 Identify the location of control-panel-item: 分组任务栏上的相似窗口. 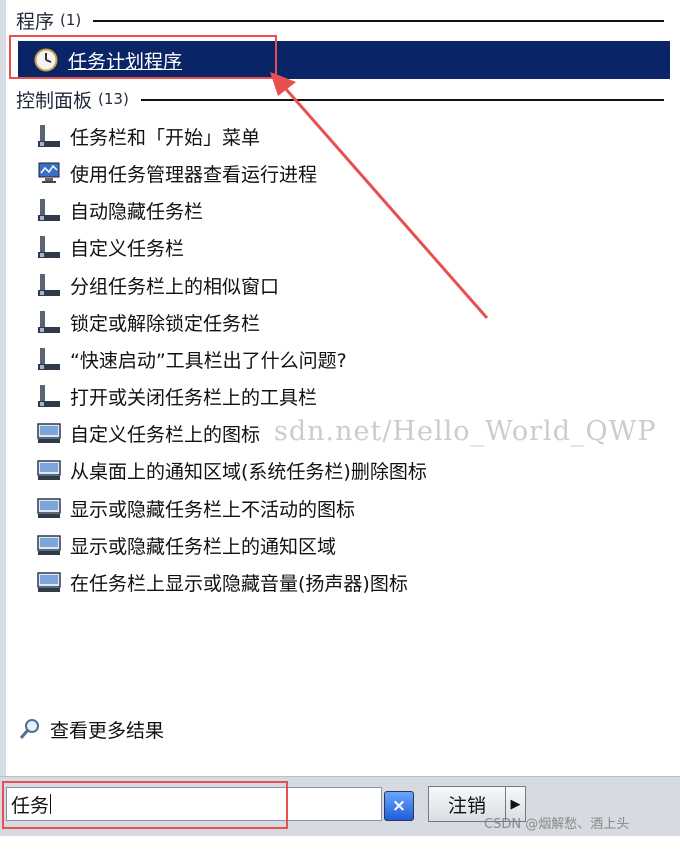
(157, 285).